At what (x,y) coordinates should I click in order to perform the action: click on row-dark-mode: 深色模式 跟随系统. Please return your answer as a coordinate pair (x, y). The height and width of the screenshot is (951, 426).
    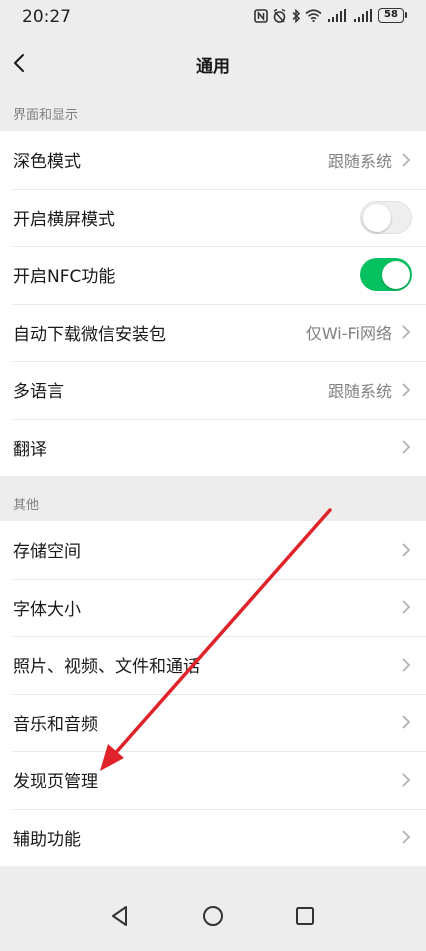
    Looking at the image, I should click on (213, 160).